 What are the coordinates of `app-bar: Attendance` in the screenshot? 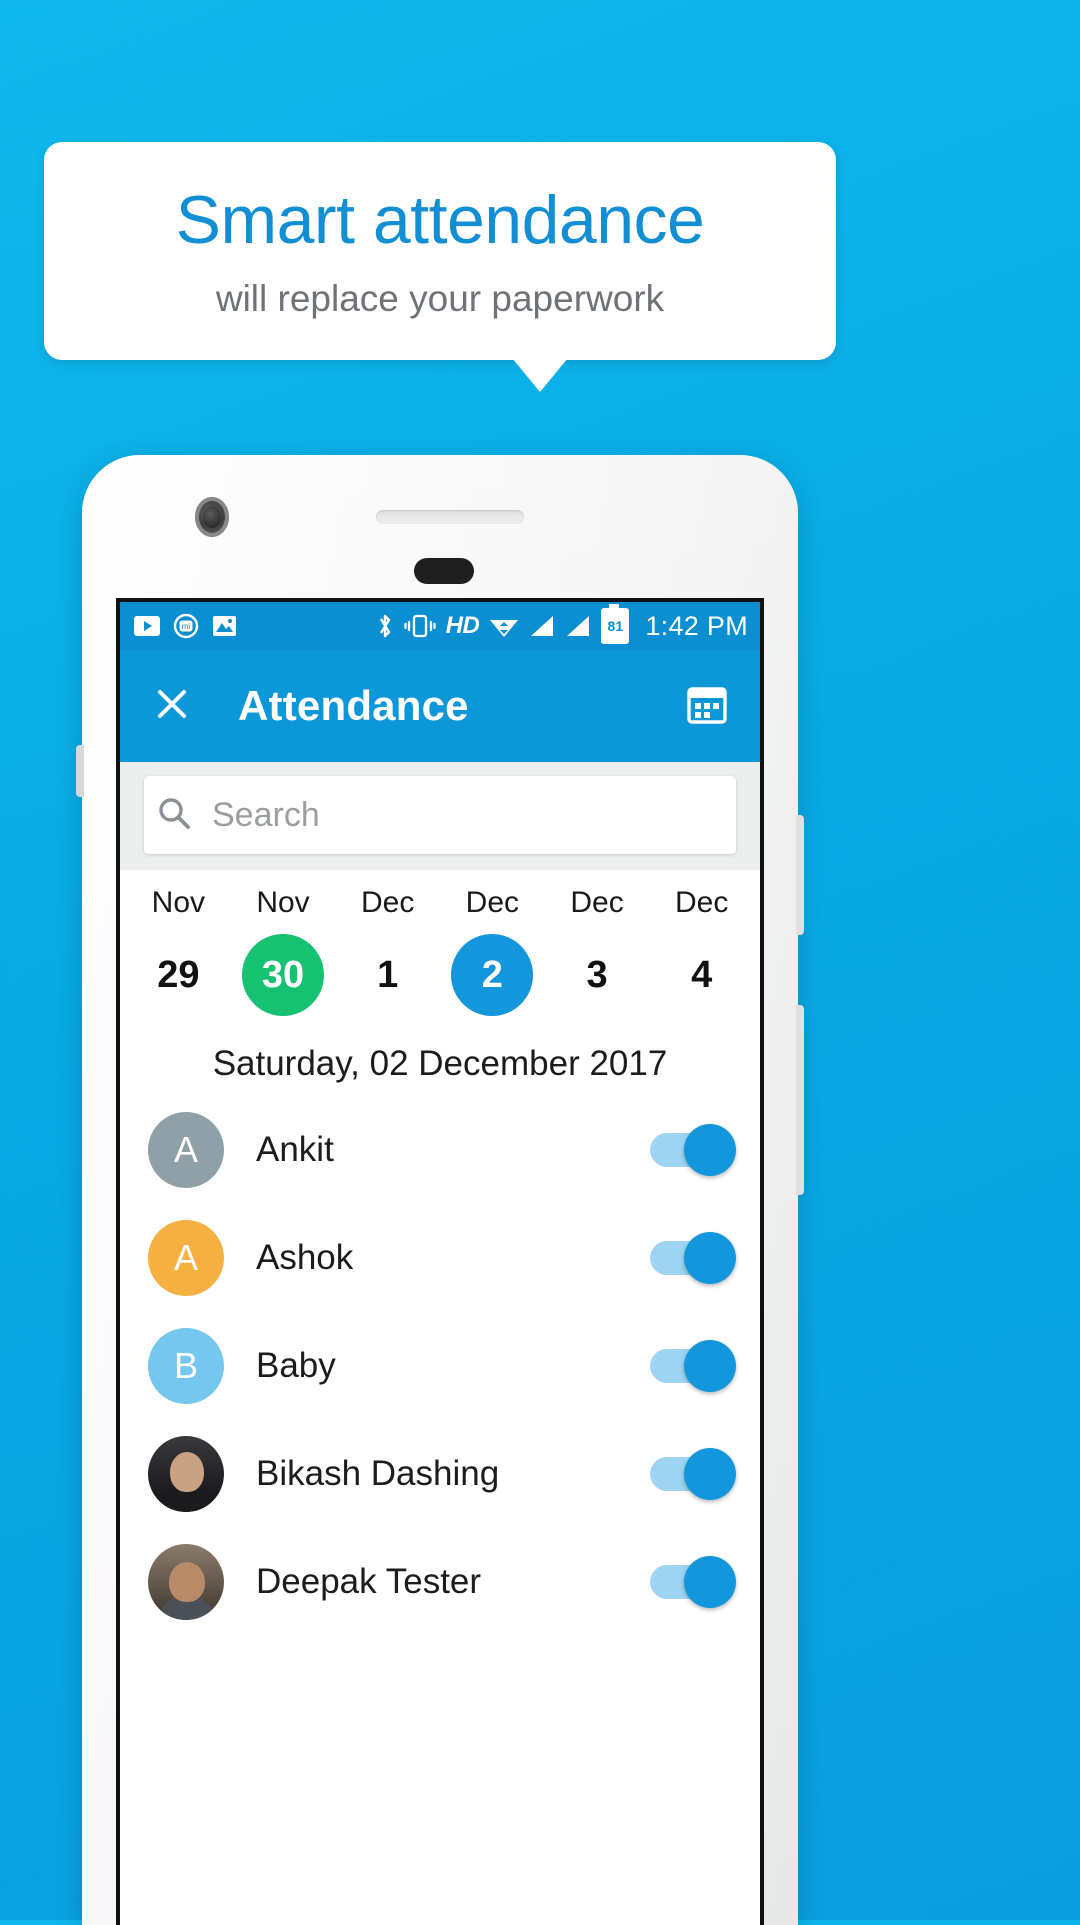 It's located at (440, 706).